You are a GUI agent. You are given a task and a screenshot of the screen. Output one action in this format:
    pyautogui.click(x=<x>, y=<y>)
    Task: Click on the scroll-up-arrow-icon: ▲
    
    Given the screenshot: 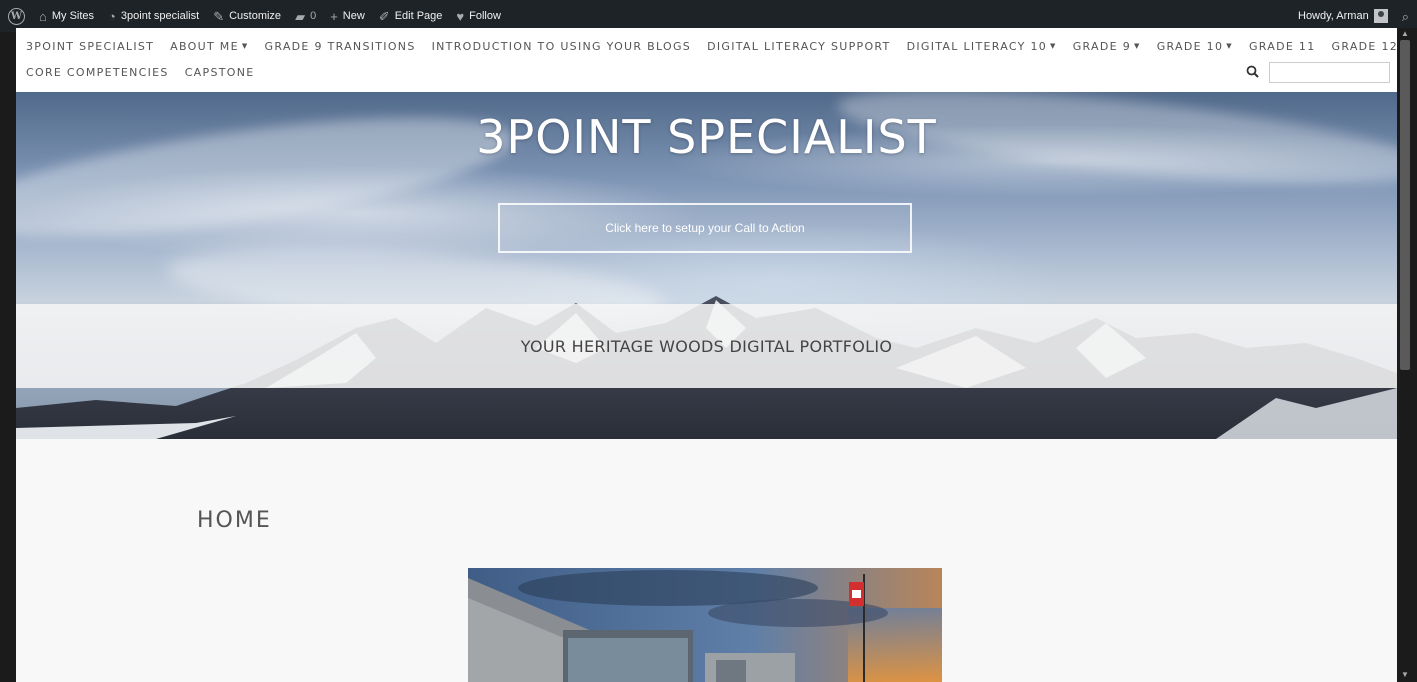 What is the action you would take?
    pyautogui.click(x=1405, y=34)
    